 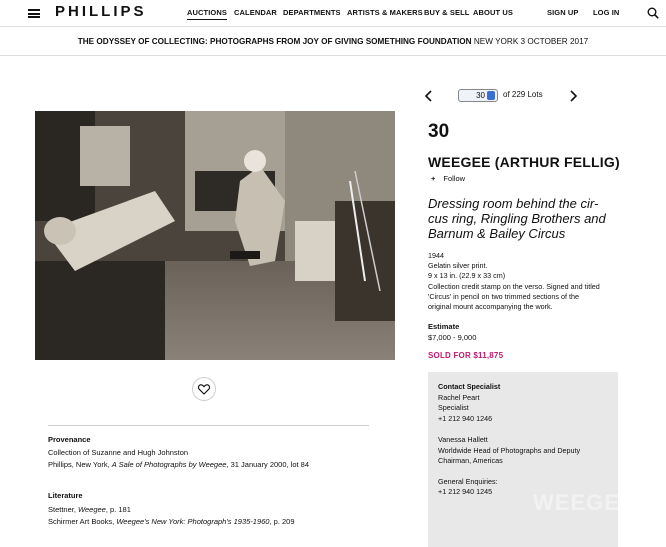 What do you see at coordinates (255, 12) in the screenshot?
I see `nav-calendar: CALENDAR` at bounding box center [255, 12].